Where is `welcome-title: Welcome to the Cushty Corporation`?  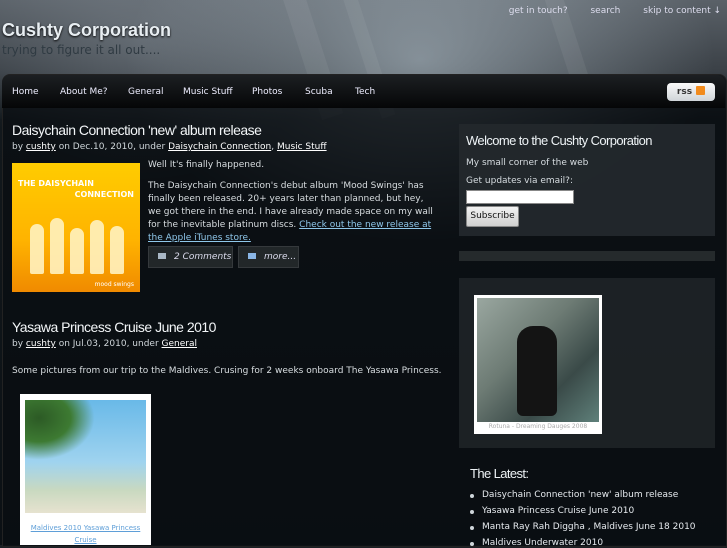
welcome-title: Welcome to the Cushty Corporation is located at coordinates (559, 140).